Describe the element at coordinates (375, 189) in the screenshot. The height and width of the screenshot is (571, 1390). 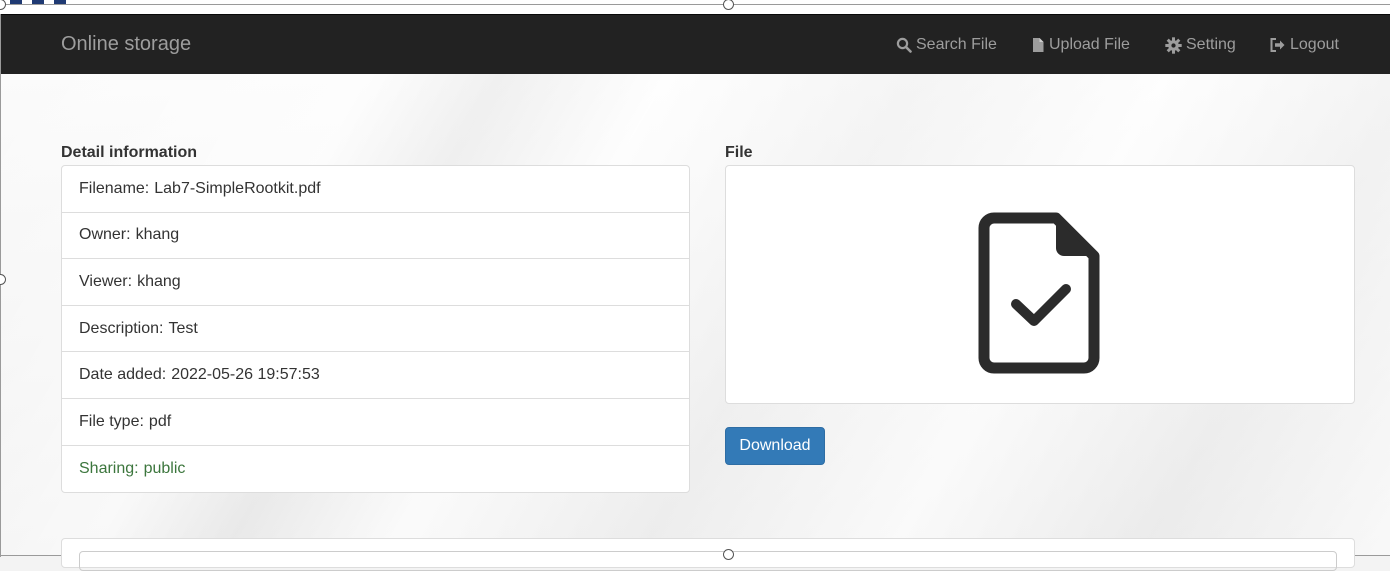
I see `list-item: Filename: Lab7-SimpleRootkit.pdf` at that location.